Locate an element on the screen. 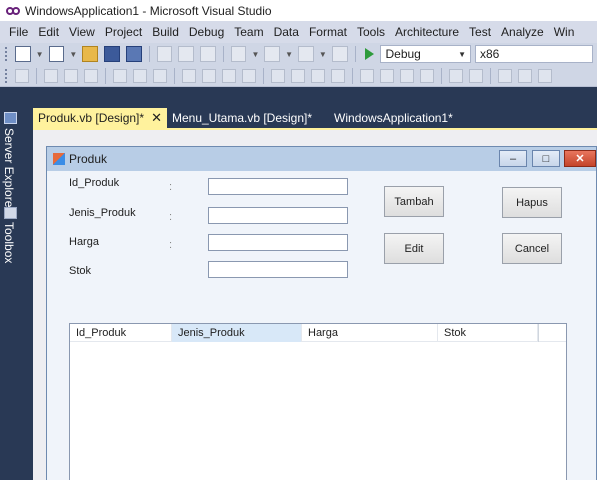 The image size is (597, 480). size-to-grid-icon is located at coordinates (229, 75).